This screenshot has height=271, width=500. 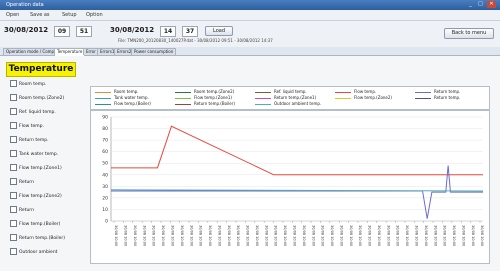 I want to click on series-checkbox-label: Ref. liquid temp., so click(x=37, y=112).